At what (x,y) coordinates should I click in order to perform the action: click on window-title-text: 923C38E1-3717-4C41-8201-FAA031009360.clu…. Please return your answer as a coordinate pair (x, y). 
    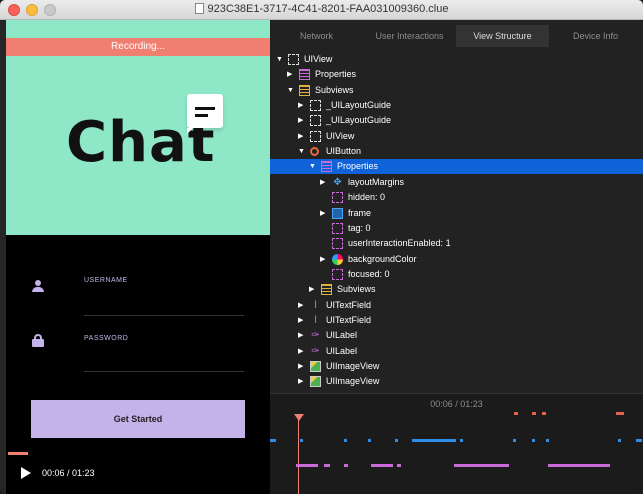
    Looking at the image, I should click on (328, 9).